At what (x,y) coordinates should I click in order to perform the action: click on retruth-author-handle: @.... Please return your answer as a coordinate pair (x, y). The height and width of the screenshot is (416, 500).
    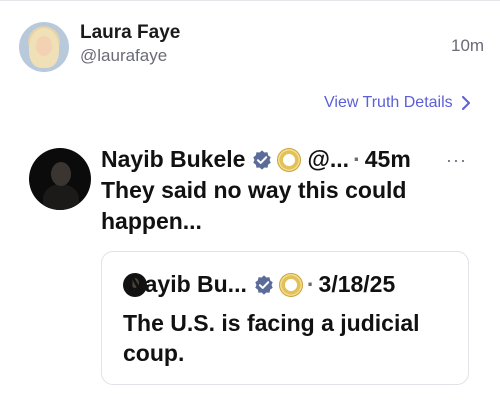
    Looking at the image, I should click on (328, 159).